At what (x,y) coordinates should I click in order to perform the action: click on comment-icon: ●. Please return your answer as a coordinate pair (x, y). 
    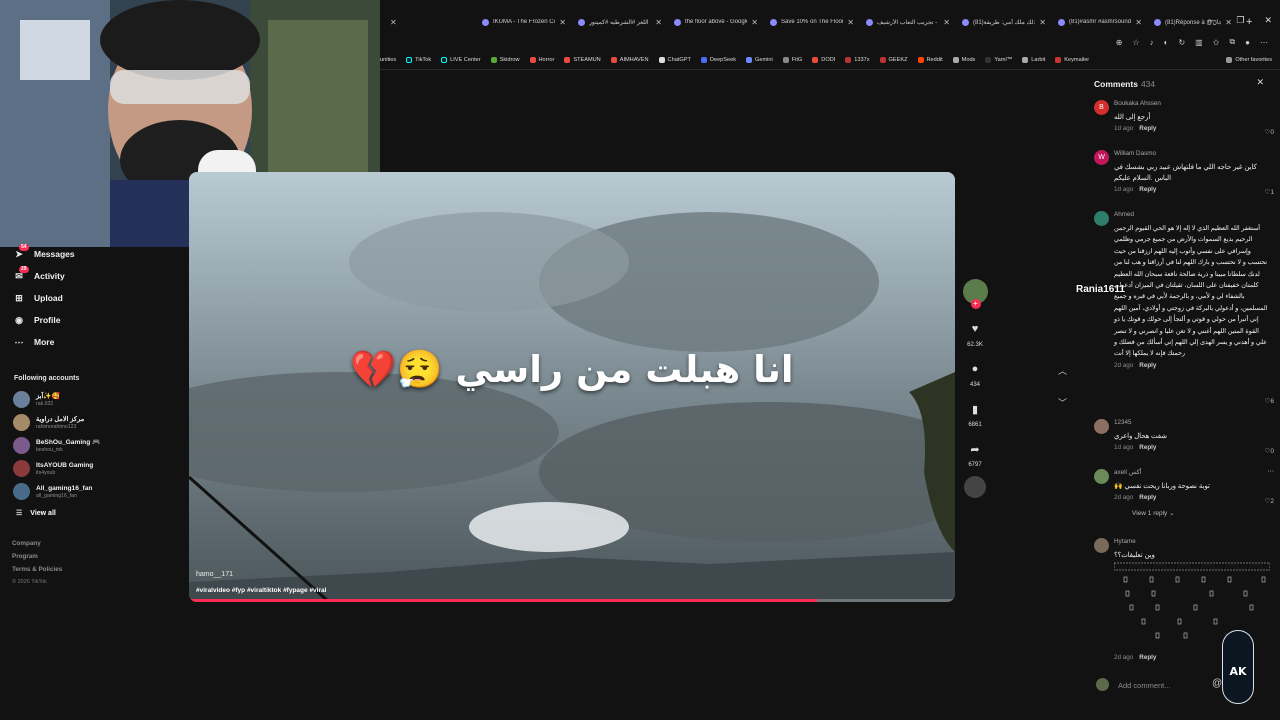
    Looking at the image, I should click on (975, 369).